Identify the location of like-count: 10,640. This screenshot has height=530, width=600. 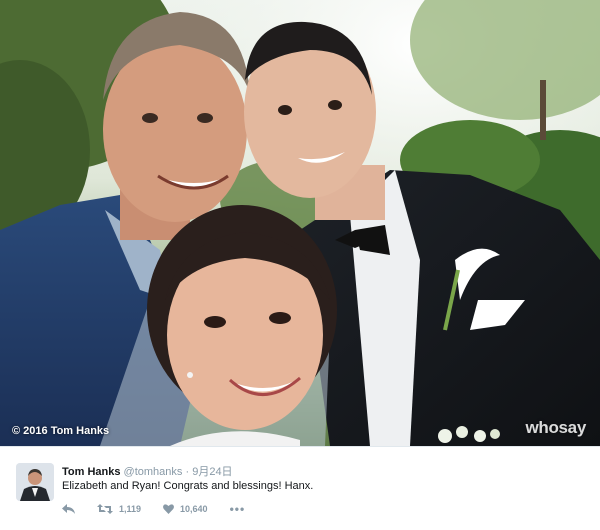
(194, 509).